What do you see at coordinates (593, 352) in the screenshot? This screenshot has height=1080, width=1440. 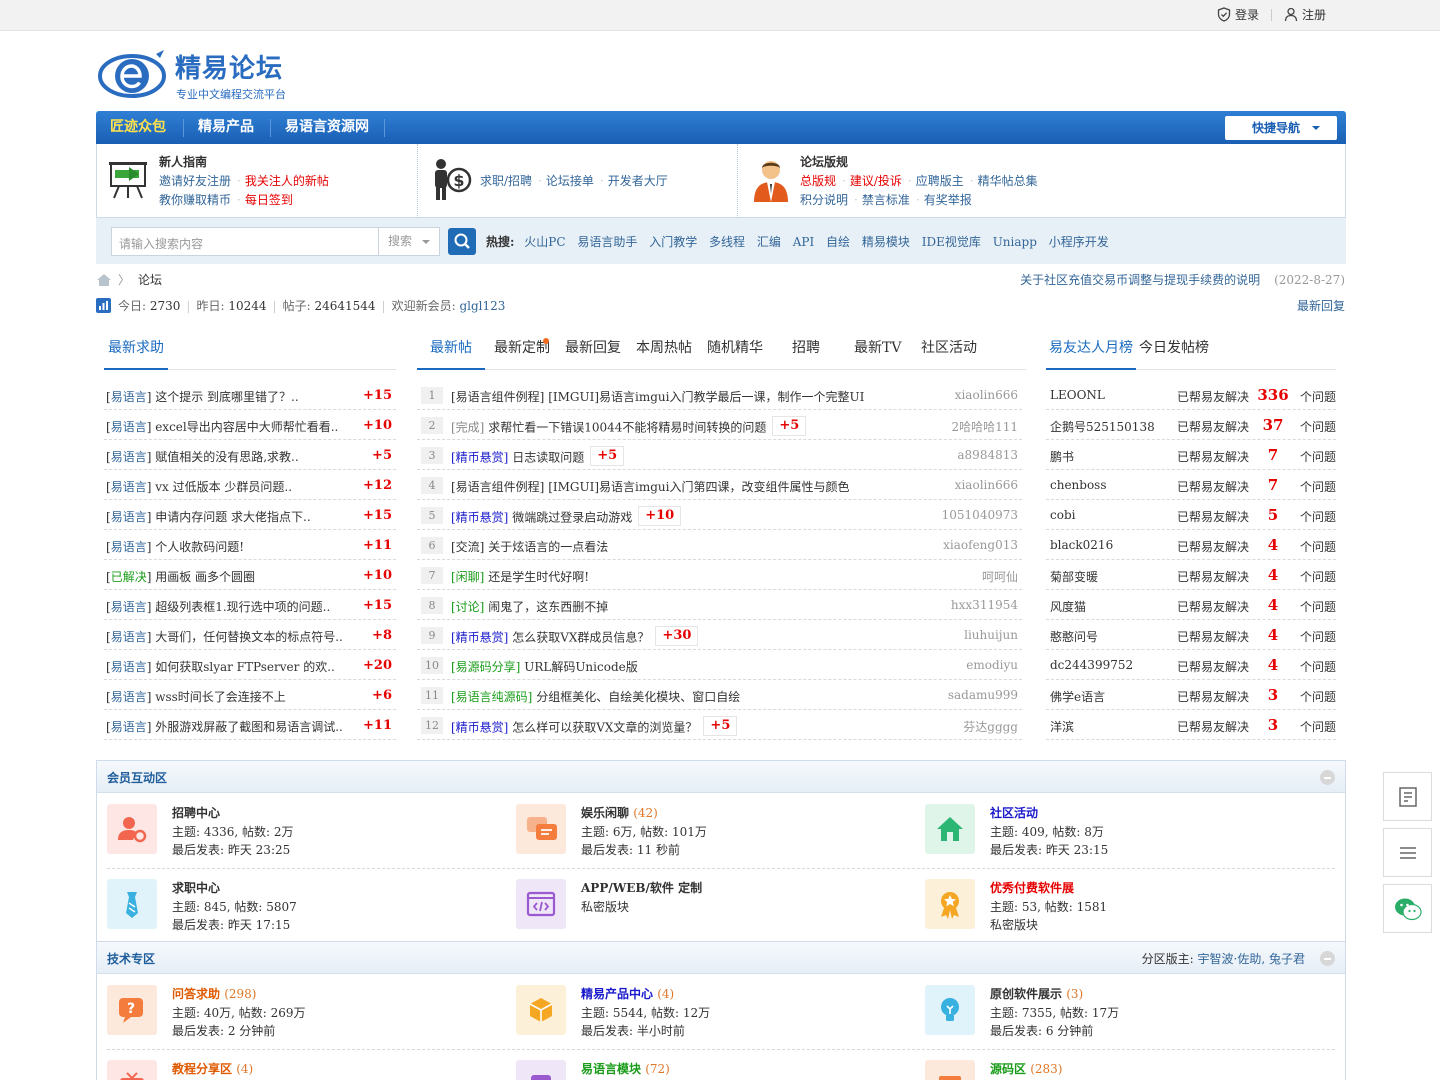 I see `tab-latest-replies: 最新回复` at bounding box center [593, 352].